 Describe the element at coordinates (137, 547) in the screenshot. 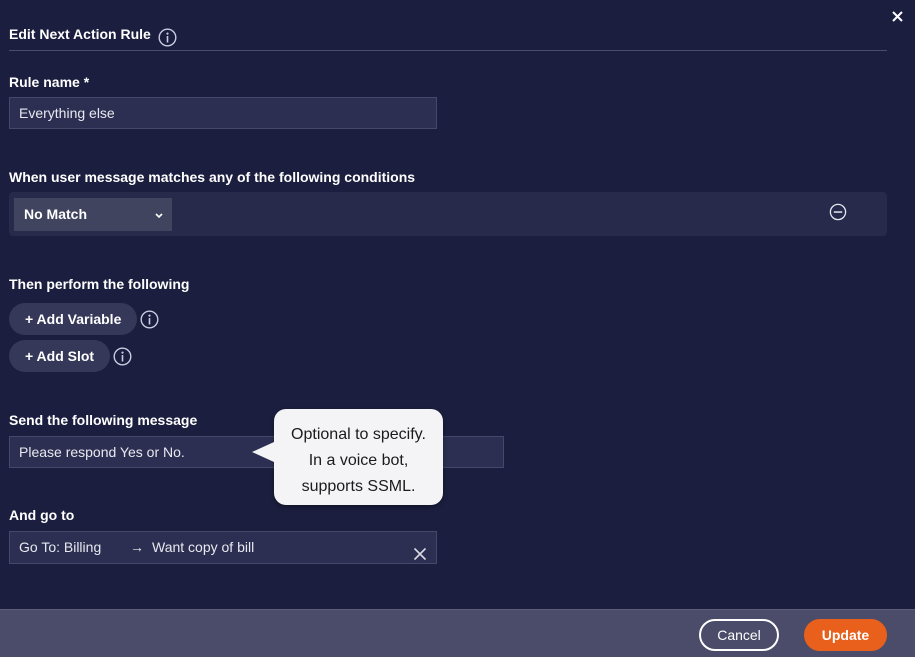

I see `arrow-right-icon: →` at that location.